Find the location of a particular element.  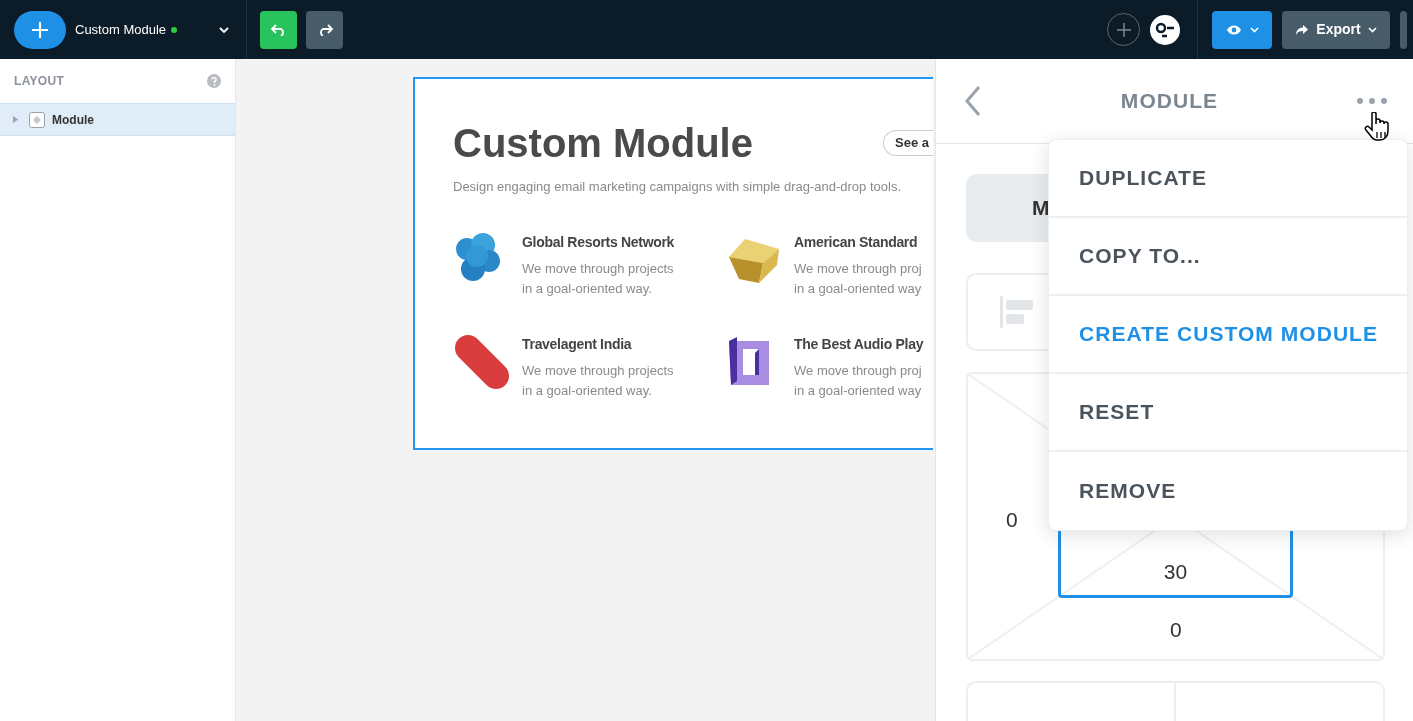

redo-button is located at coordinates (324, 29).